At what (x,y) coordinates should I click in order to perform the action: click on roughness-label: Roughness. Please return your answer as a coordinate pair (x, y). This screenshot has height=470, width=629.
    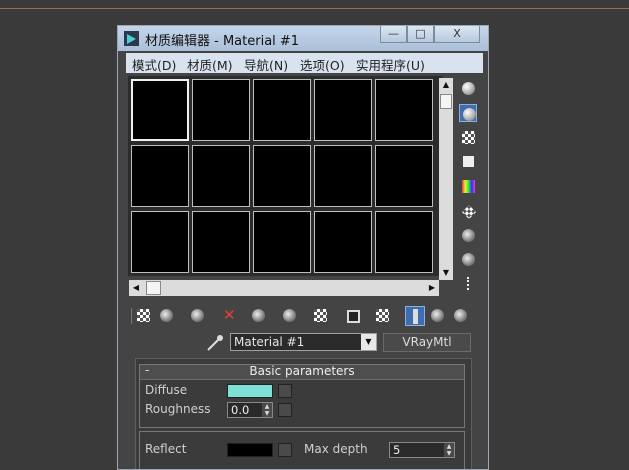
    Looking at the image, I should click on (178, 409).